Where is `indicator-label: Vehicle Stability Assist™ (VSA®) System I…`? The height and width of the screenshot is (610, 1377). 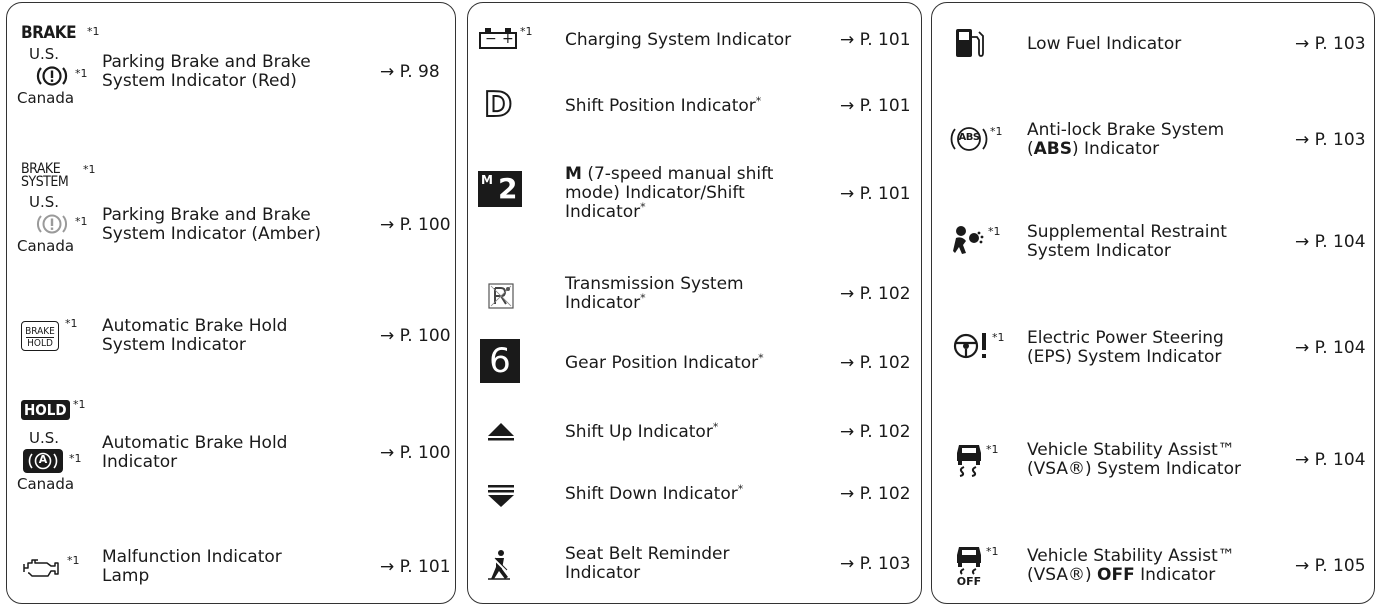
indicator-label: Vehicle Stability Assist™ (VSA®) System I… is located at coordinates (1134, 459).